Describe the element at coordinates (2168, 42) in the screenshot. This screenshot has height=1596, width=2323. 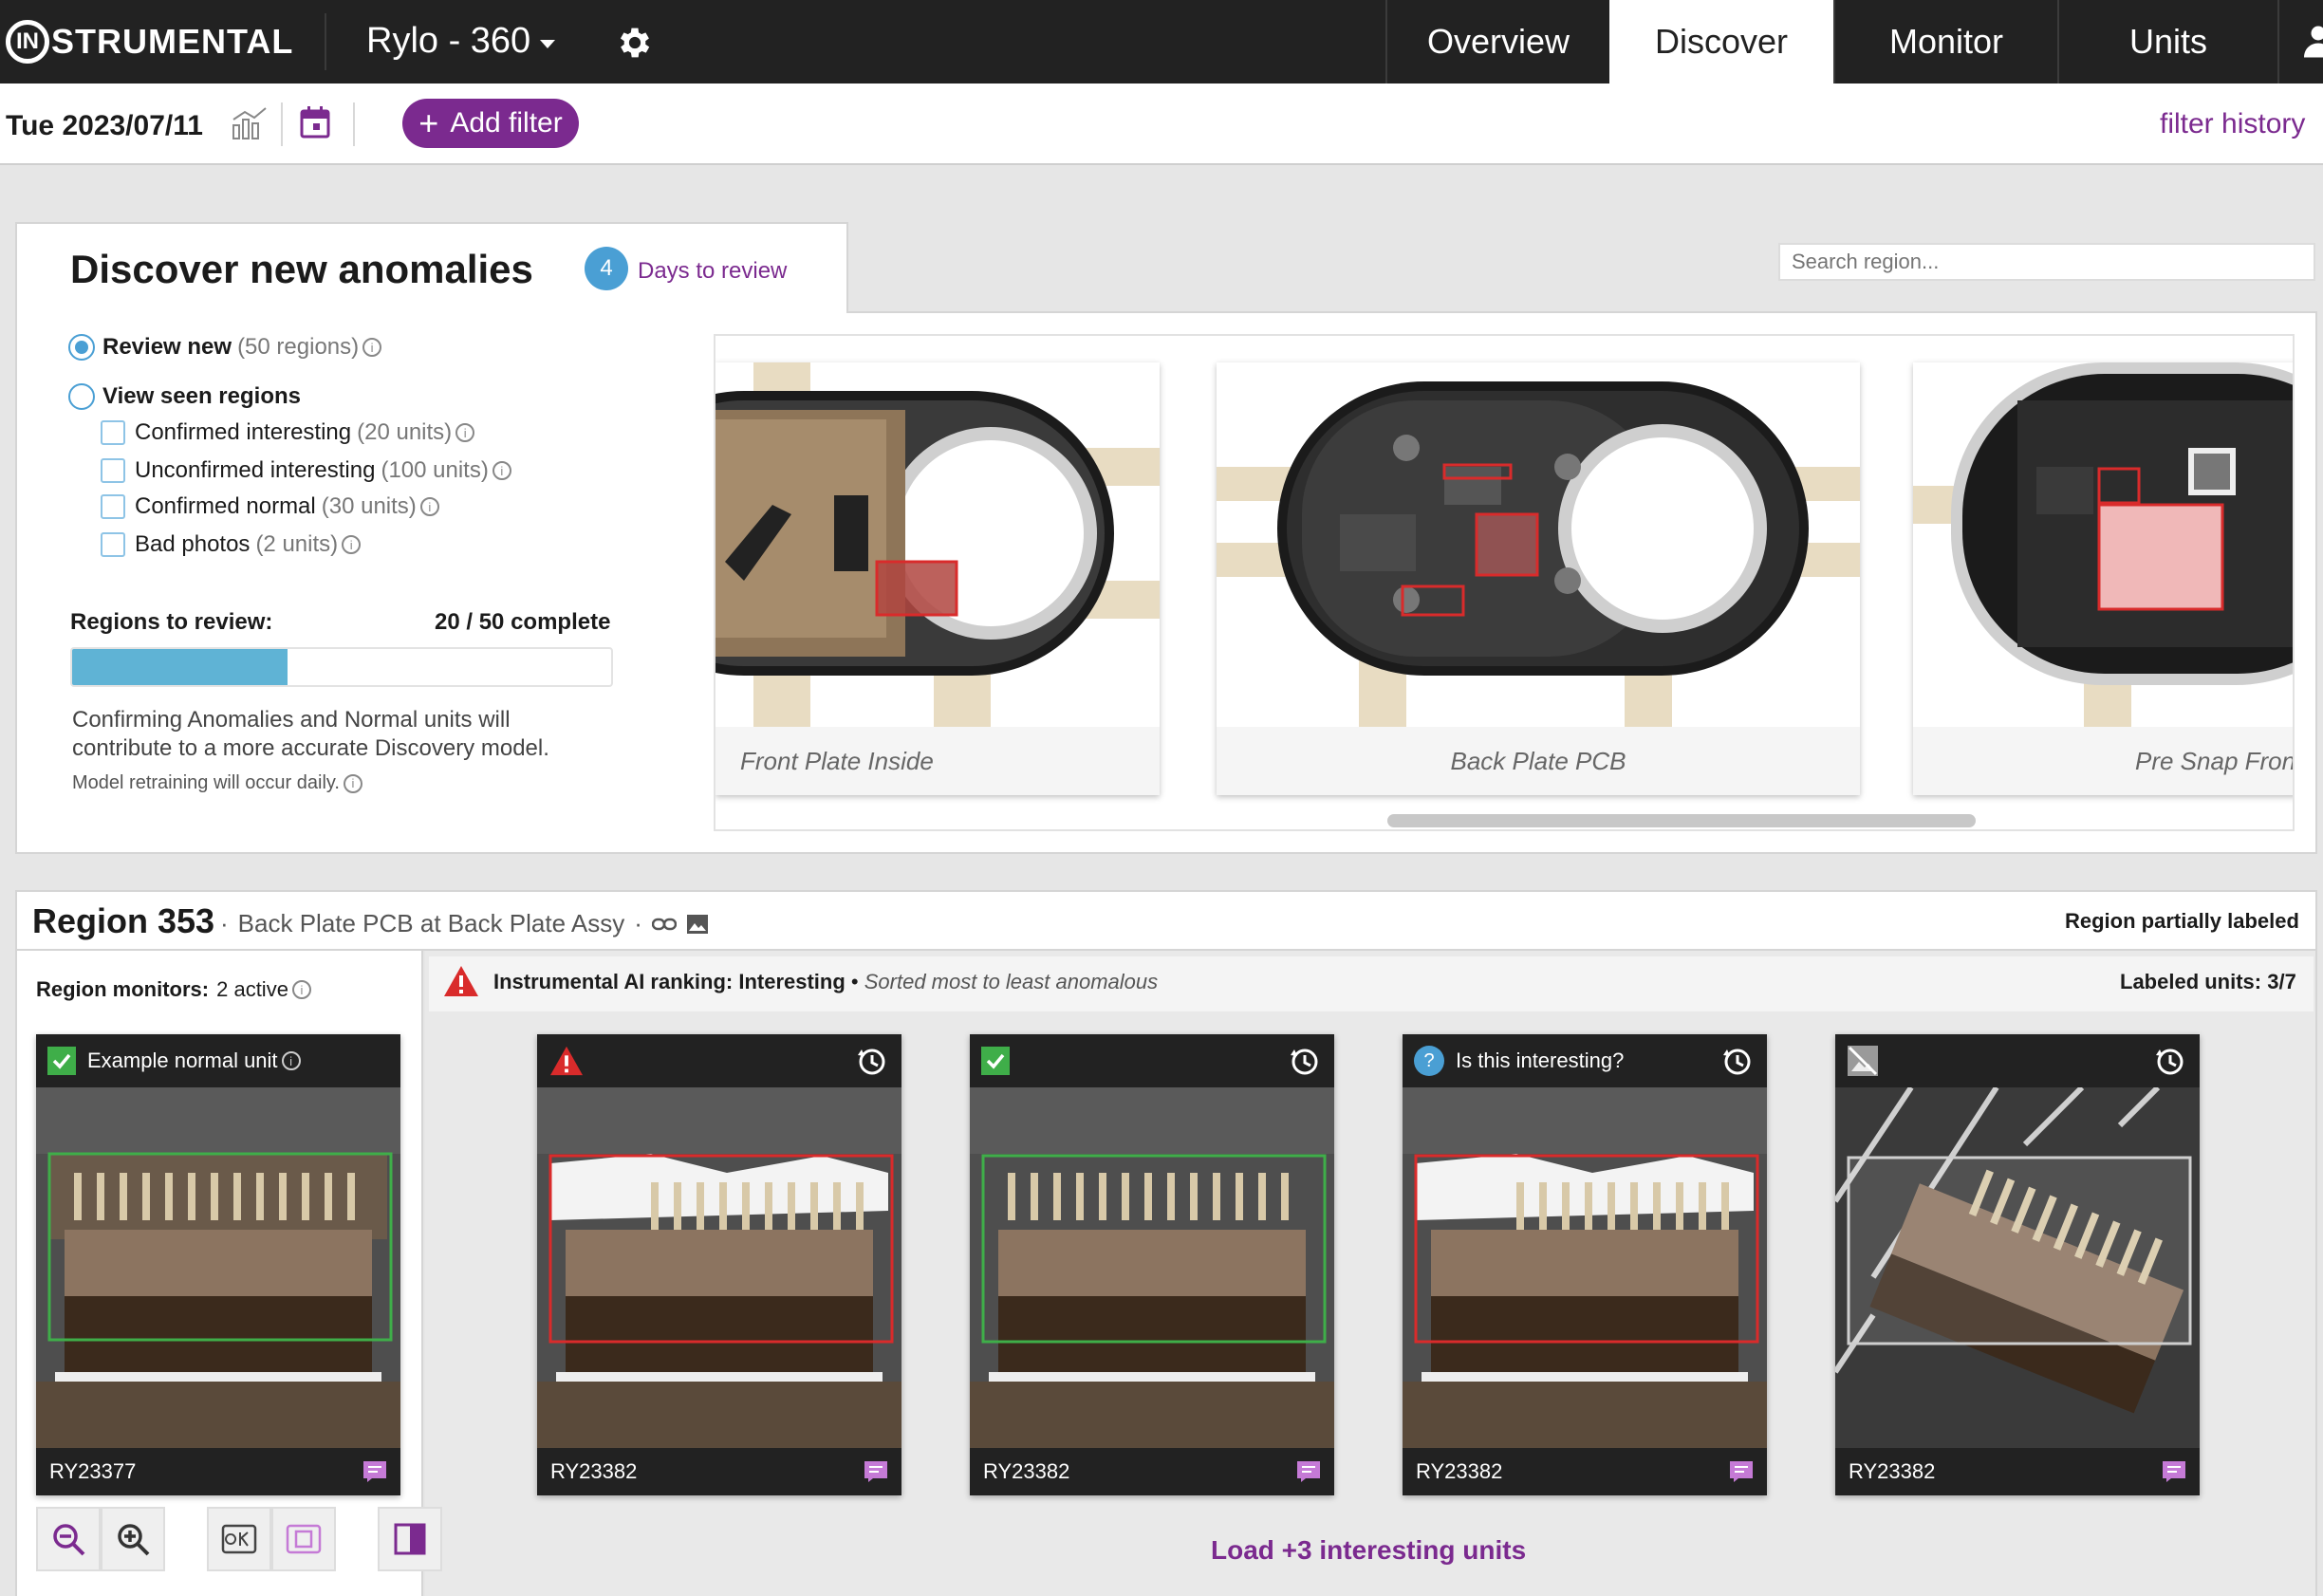
I see `tab-units: Units` at that location.